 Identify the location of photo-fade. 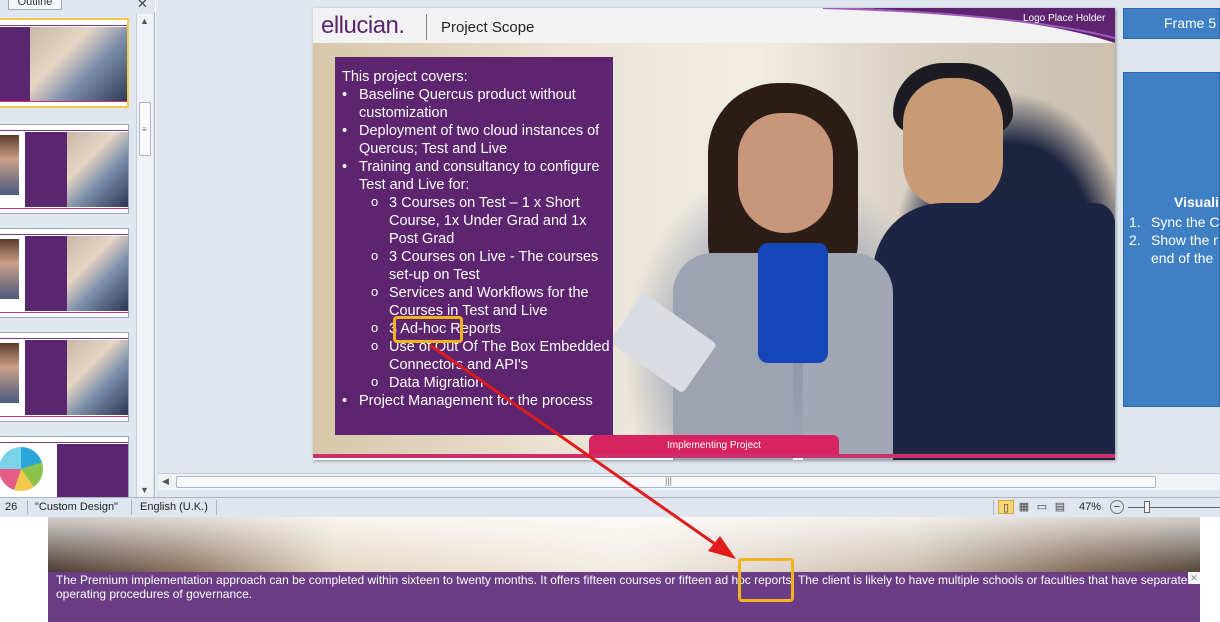
(624, 544).